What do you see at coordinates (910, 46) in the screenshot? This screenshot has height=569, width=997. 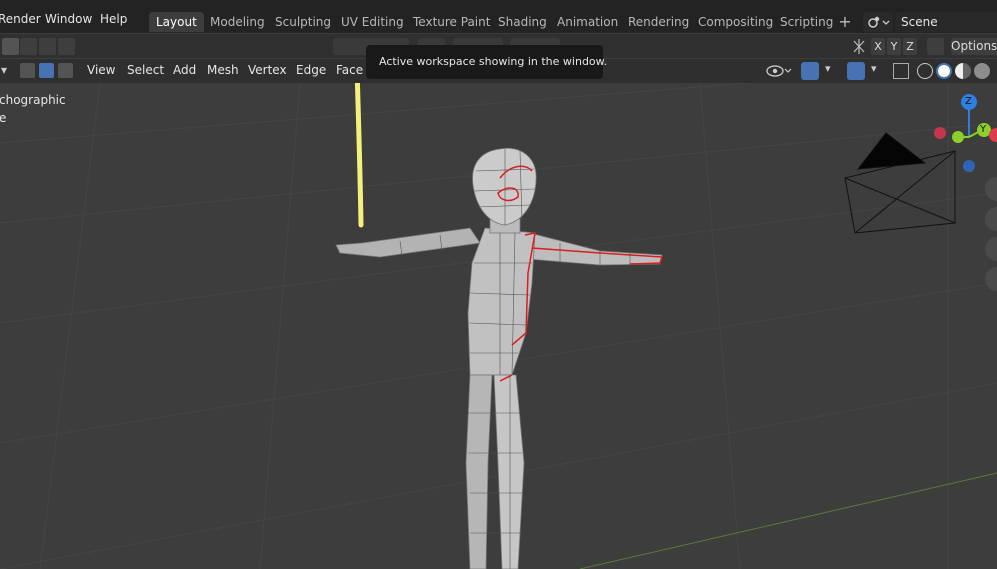 I see `mirror-z-toggle: Z` at bounding box center [910, 46].